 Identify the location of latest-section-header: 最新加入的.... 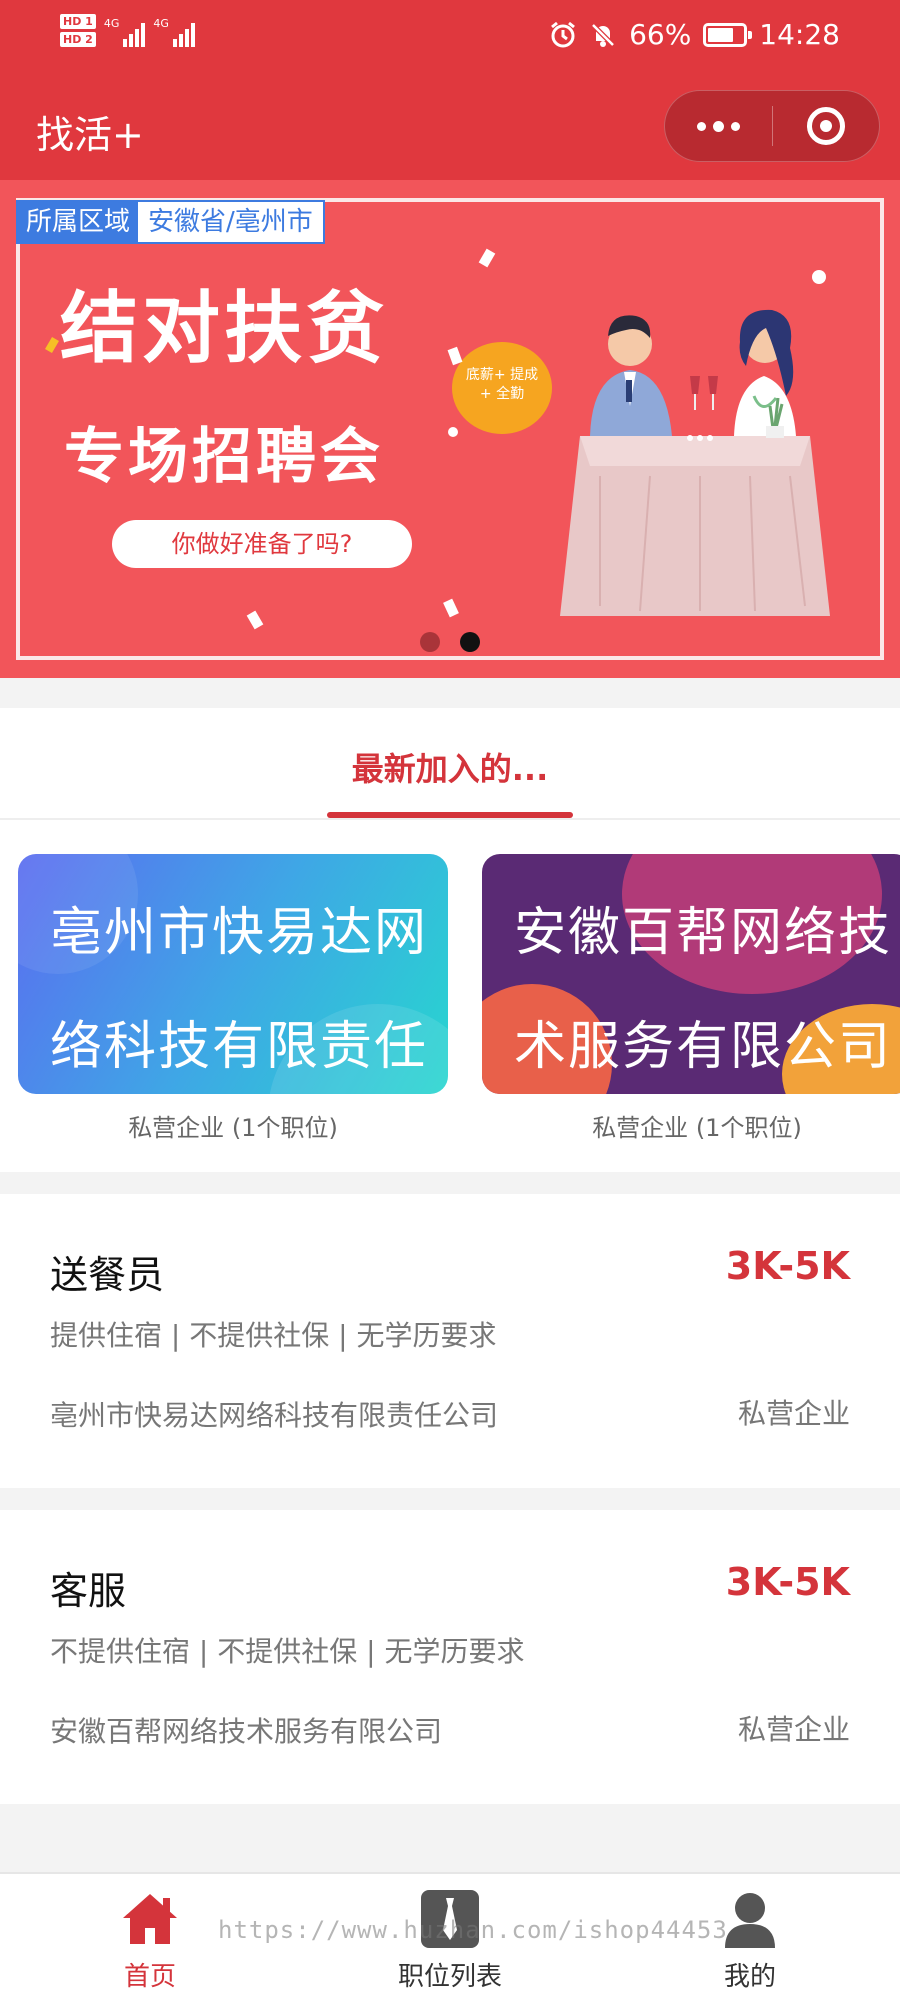
(450, 764).